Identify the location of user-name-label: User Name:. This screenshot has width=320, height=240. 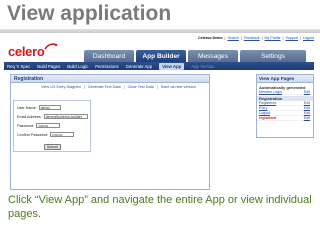
(27, 107).